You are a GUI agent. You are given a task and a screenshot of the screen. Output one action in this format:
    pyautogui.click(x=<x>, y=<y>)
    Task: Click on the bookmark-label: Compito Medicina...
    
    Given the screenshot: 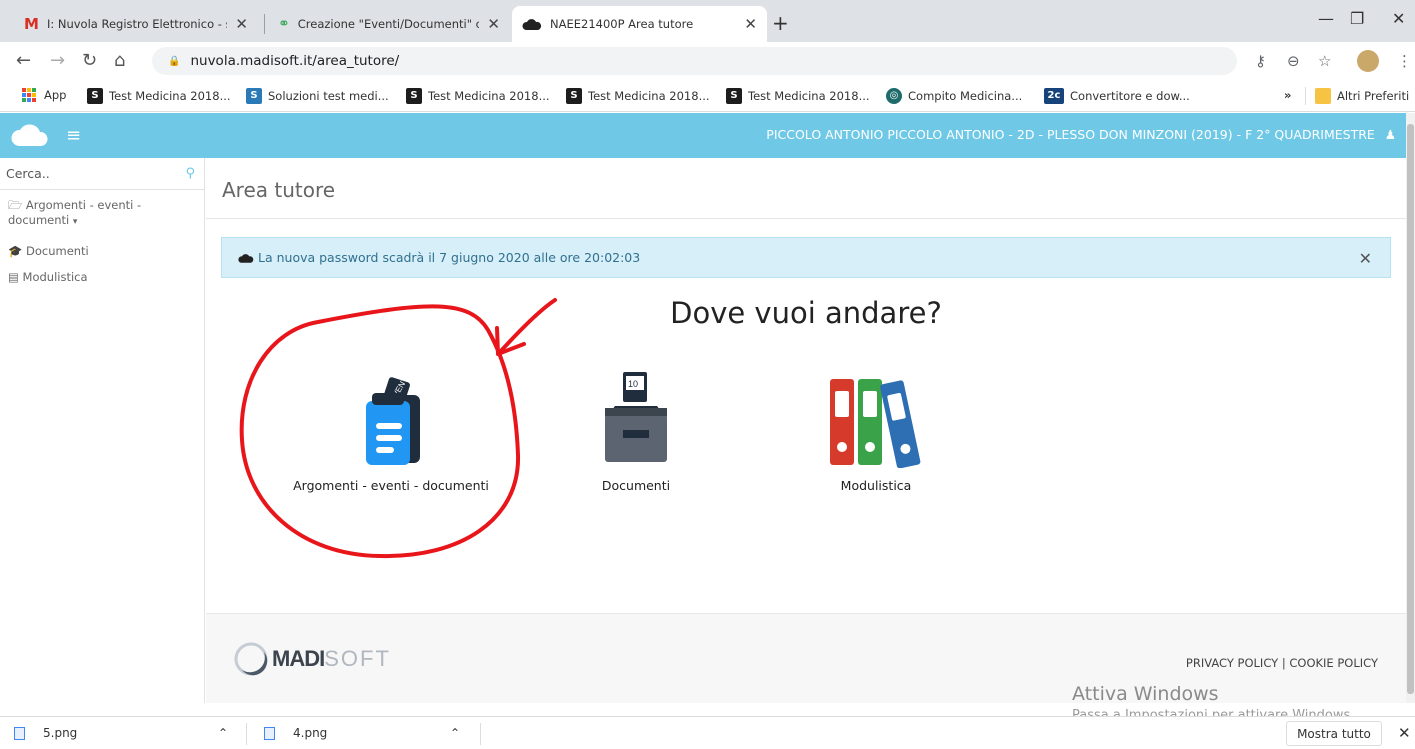 What is the action you would take?
    pyautogui.click(x=965, y=96)
    